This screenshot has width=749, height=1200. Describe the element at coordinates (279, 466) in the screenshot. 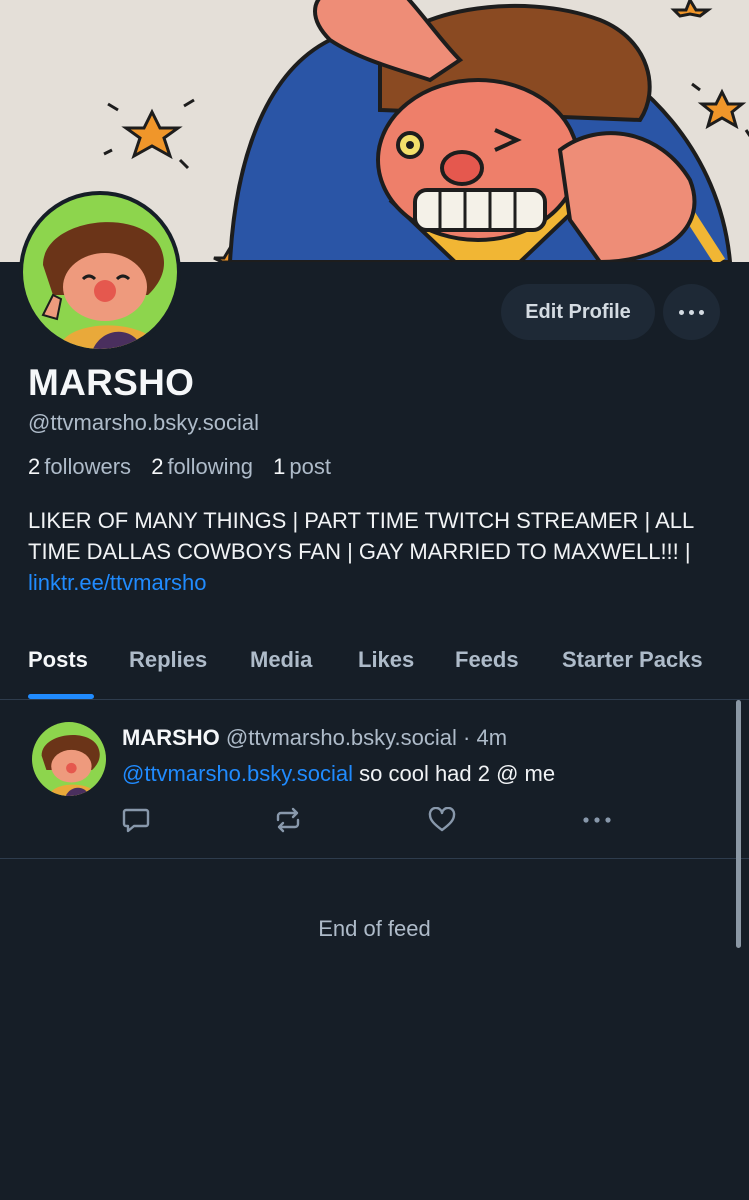

I see `posts-count: 1` at that location.